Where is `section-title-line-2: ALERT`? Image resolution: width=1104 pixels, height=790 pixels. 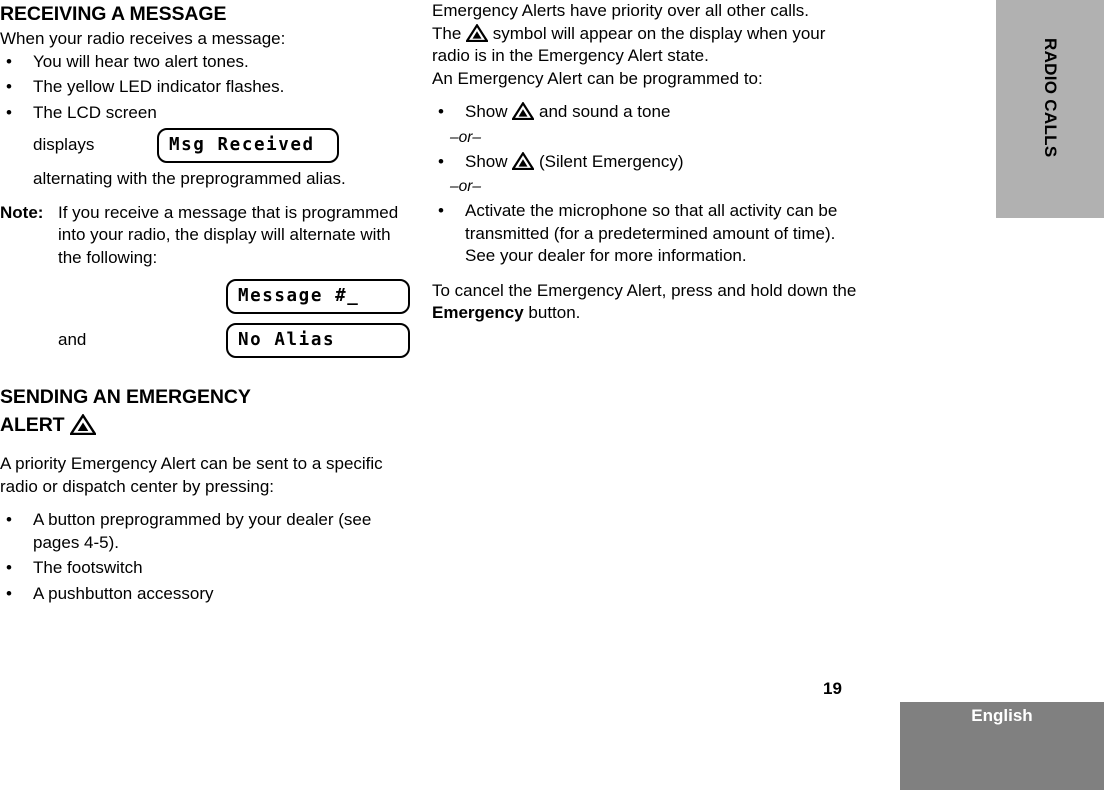 section-title-line-2: ALERT is located at coordinates (32, 425).